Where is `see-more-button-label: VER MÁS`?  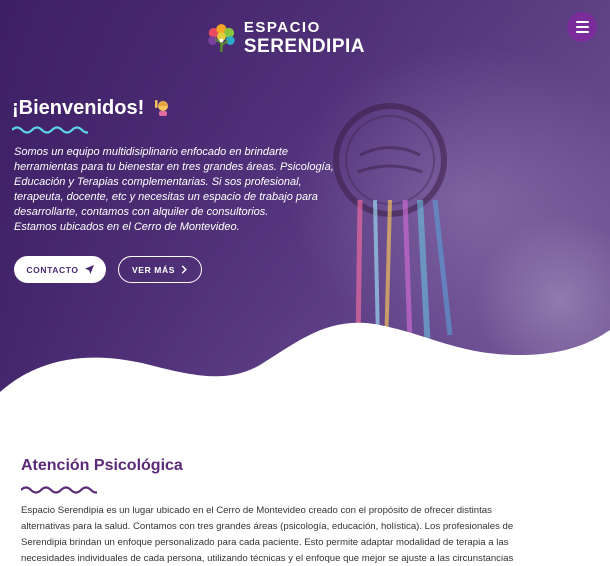 see-more-button-label: VER MÁS is located at coordinates (153, 269).